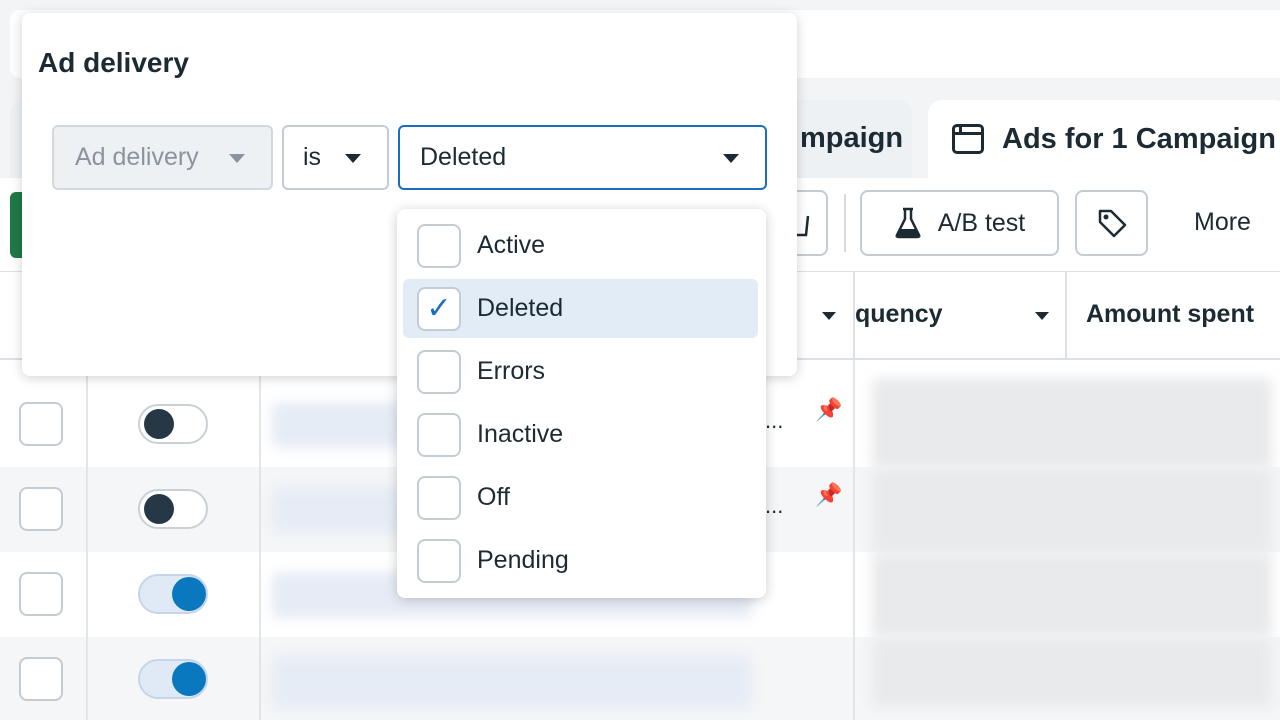 Image resolution: width=1280 pixels, height=720 pixels. What do you see at coordinates (1170, 314) in the screenshot?
I see `header-amount-spent: Amount spent` at bounding box center [1170, 314].